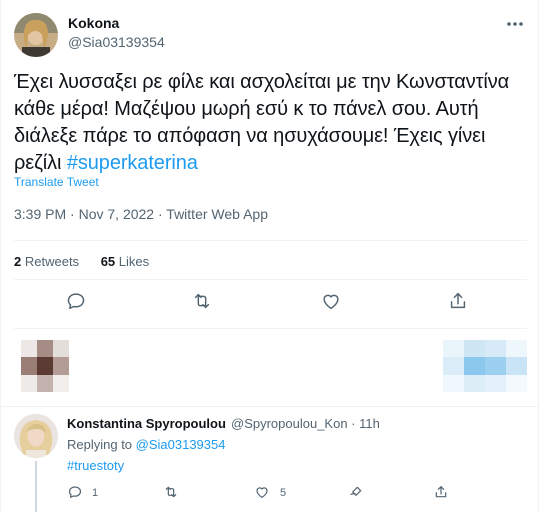 This screenshot has height=512, width=539. Describe the element at coordinates (181, 444) in the screenshot. I see `replying-to-handle: @Sia03139354` at that location.